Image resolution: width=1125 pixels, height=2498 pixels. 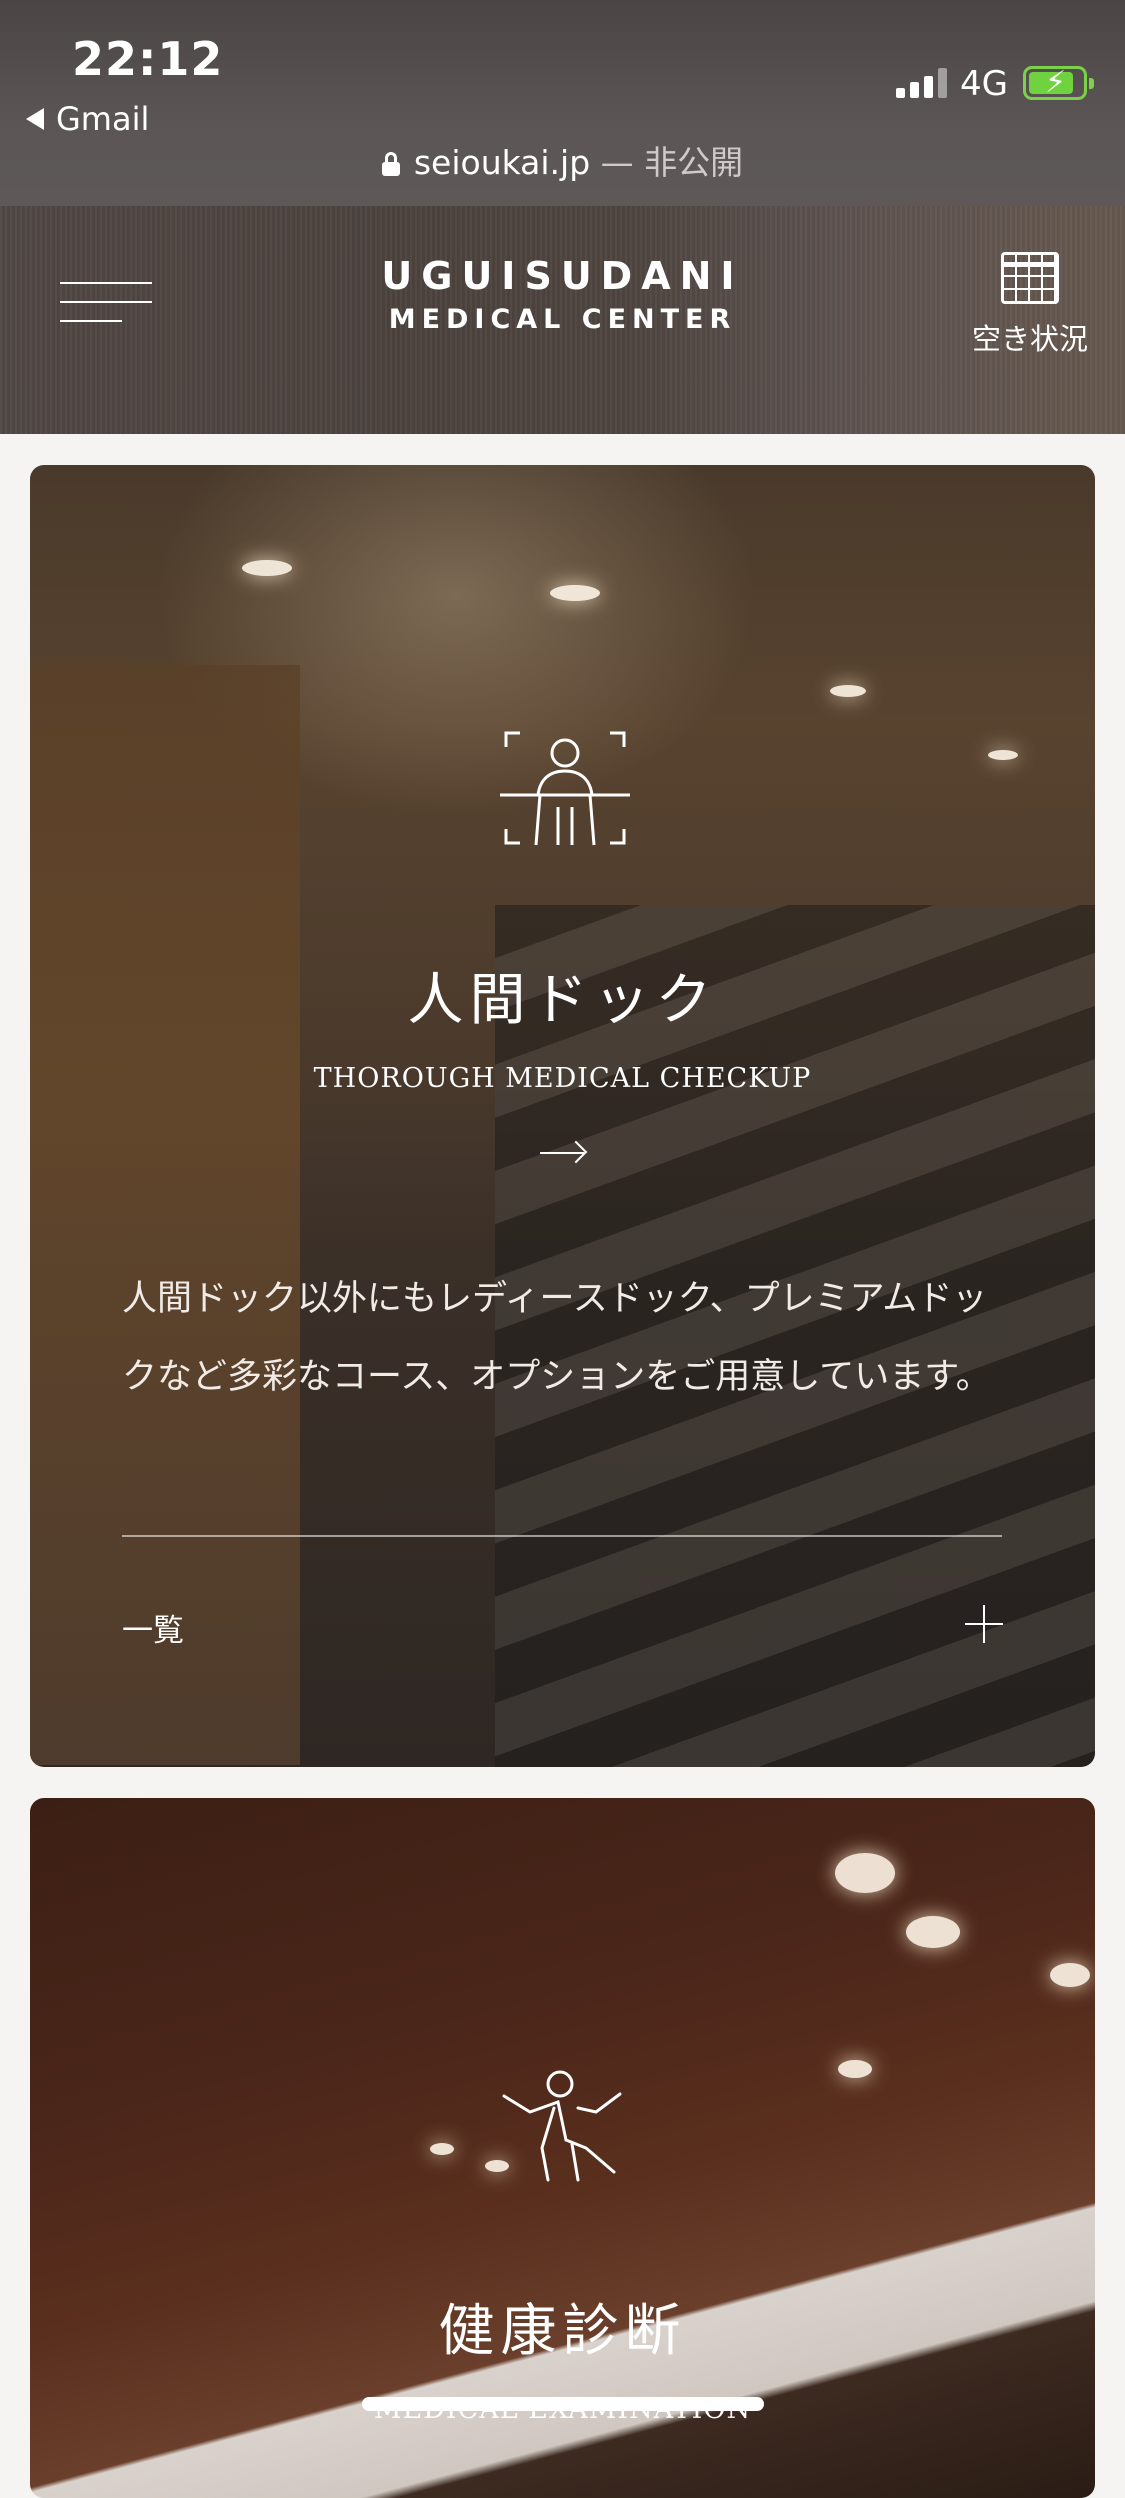 I want to click on status-time: 22:12, so click(x=148, y=59).